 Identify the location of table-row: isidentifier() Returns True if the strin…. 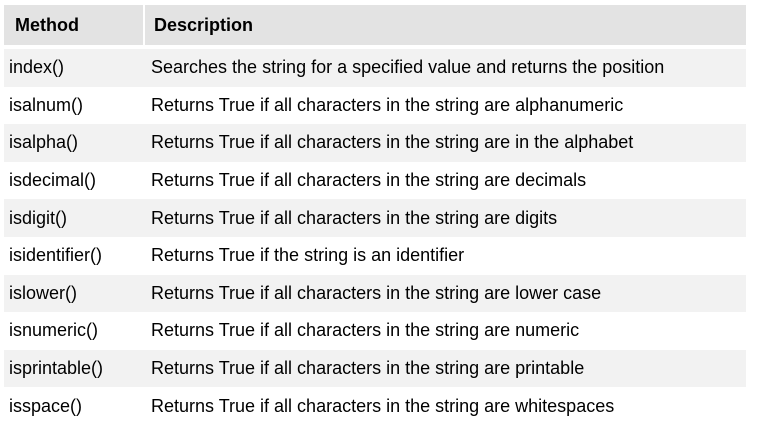
(375, 255).